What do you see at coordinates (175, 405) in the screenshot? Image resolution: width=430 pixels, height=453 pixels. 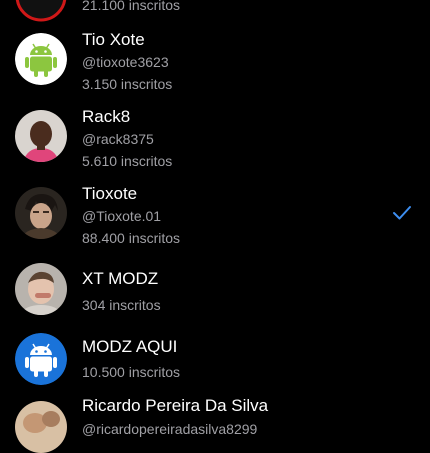 I see `account-name: Ricardo Pereira Da Silva` at bounding box center [175, 405].